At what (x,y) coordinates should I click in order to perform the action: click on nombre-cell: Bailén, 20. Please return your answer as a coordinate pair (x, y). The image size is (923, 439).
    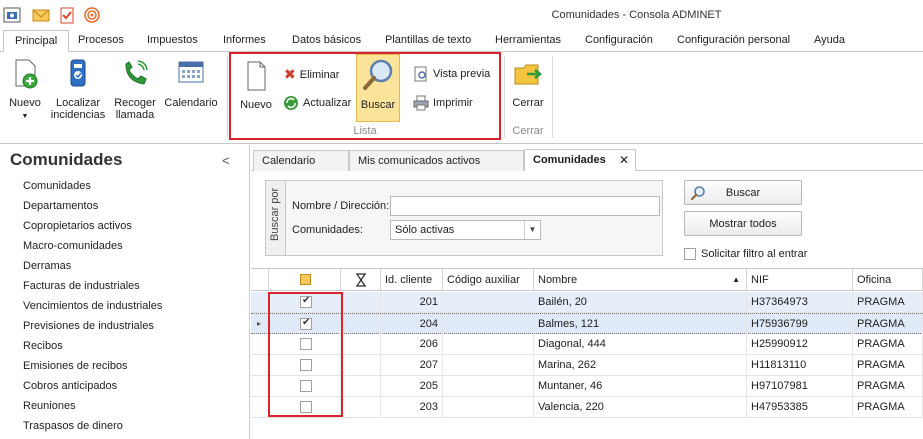
    Looking at the image, I should click on (640, 302).